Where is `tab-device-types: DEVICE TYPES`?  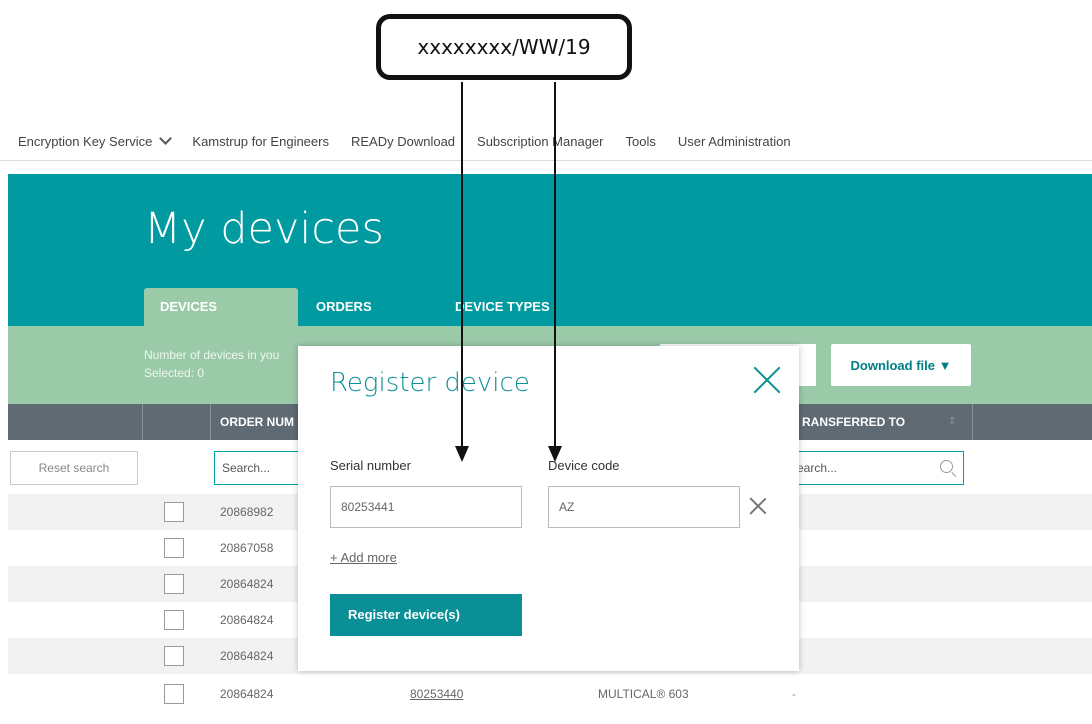
tab-device-types: DEVICE TYPES is located at coordinates (502, 307).